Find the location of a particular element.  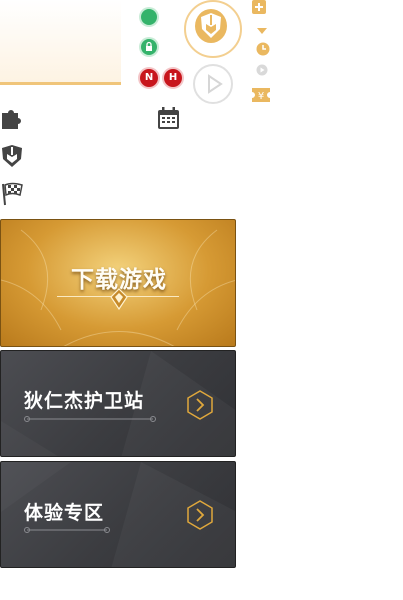

diamond-ornament is located at coordinates (119, 299).